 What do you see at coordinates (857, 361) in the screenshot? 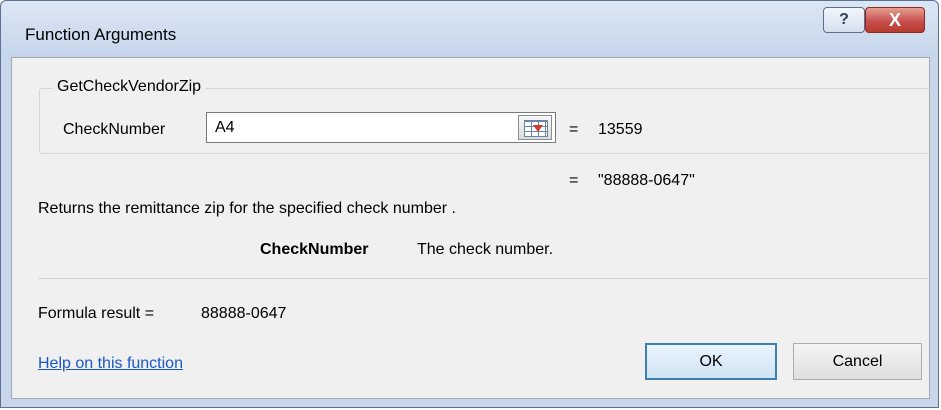
I see `cancel-button: Cancel` at bounding box center [857, 361].